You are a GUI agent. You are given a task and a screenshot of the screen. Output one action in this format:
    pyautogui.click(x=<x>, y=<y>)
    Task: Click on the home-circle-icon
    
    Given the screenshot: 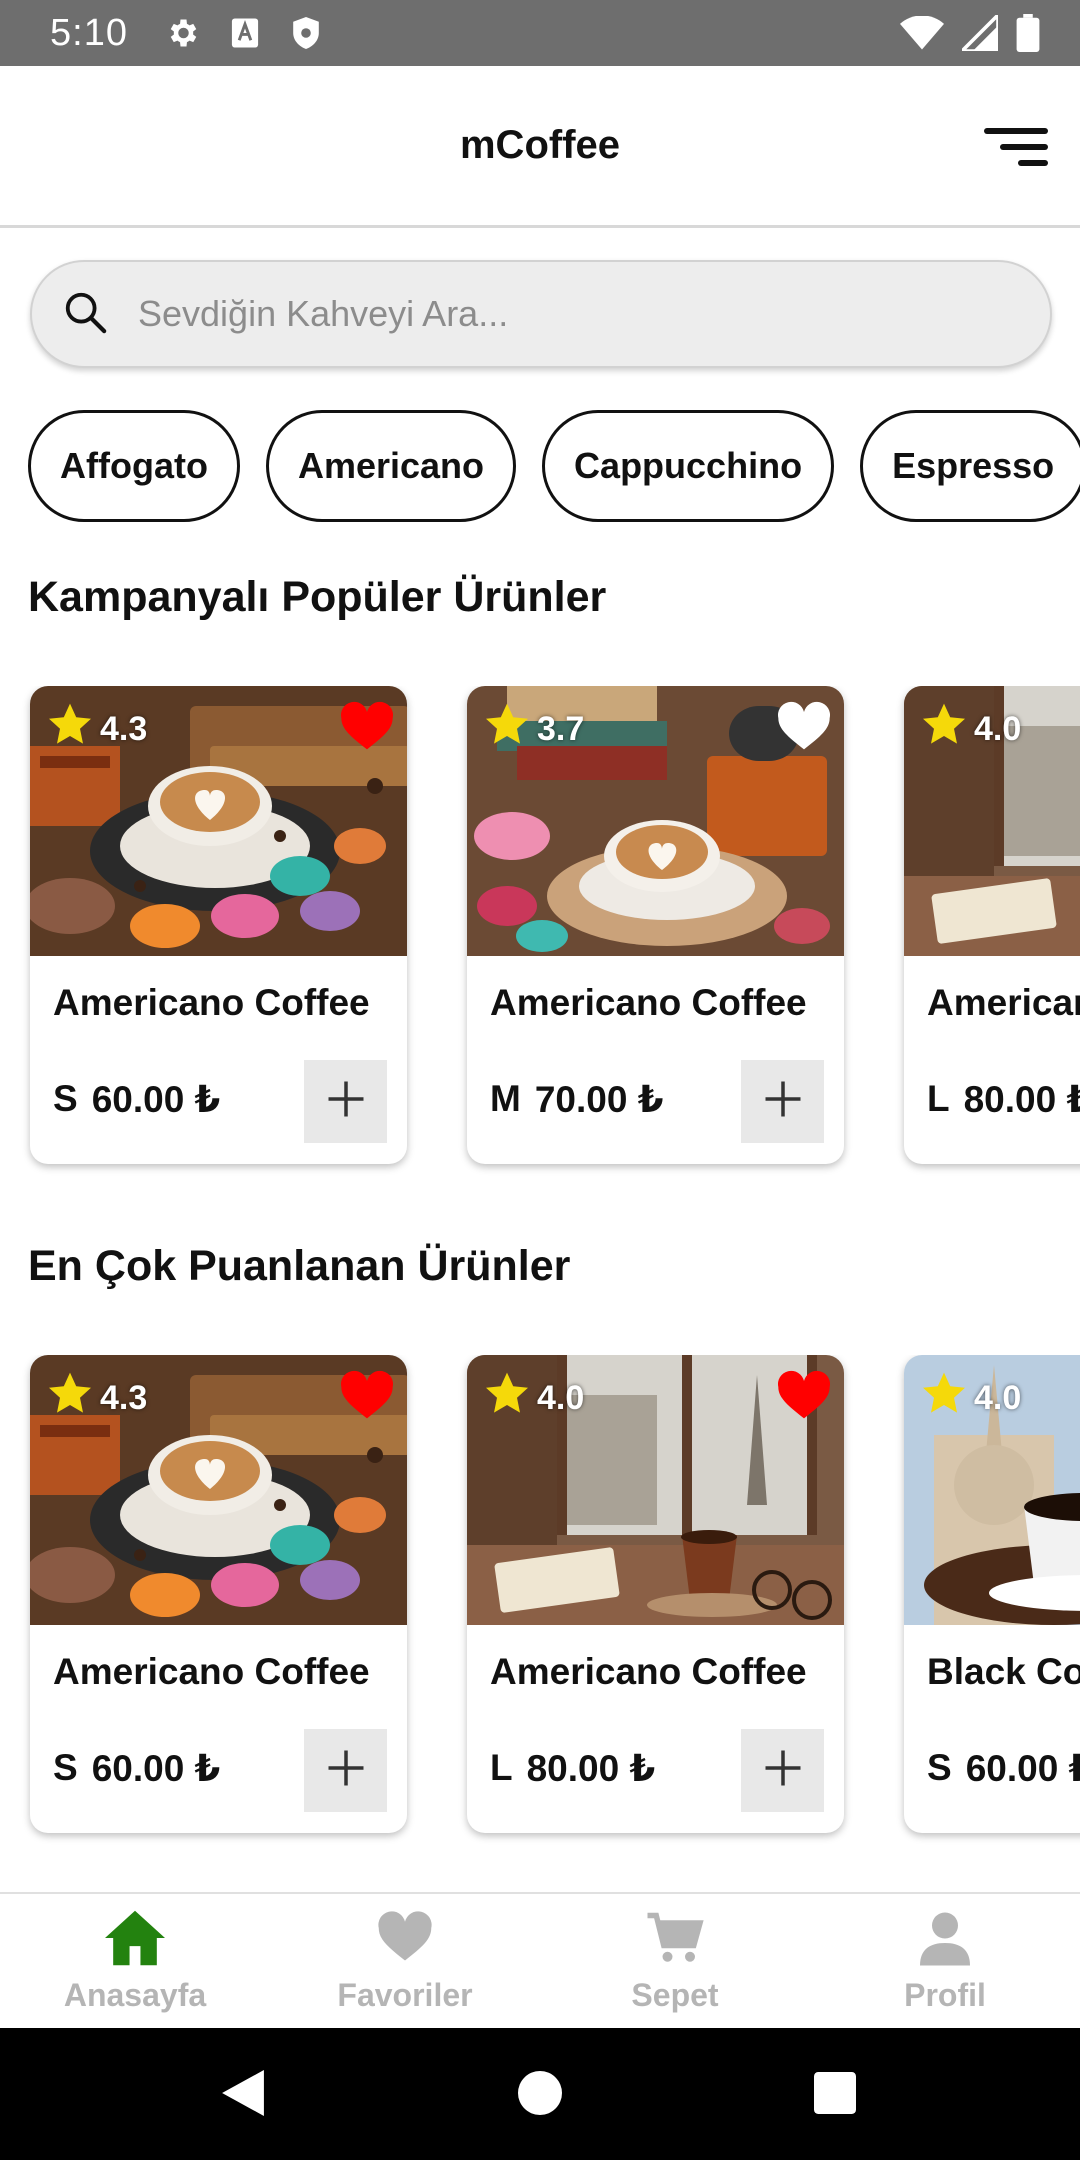 What is the action you would take?
    pyautogui.click(x=540, y=2093)
    